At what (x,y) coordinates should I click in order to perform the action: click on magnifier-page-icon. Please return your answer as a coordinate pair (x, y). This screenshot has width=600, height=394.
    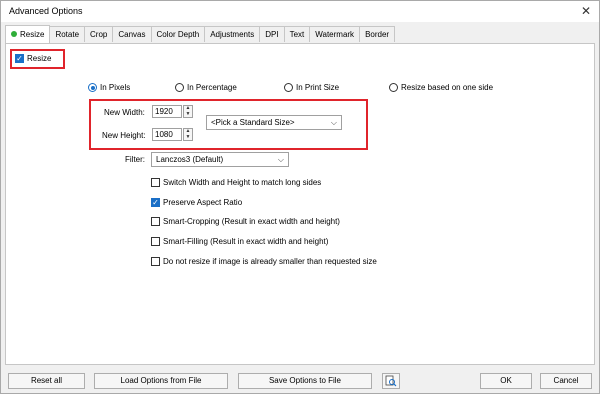
    Looking at the image, I should click on (391, 381).